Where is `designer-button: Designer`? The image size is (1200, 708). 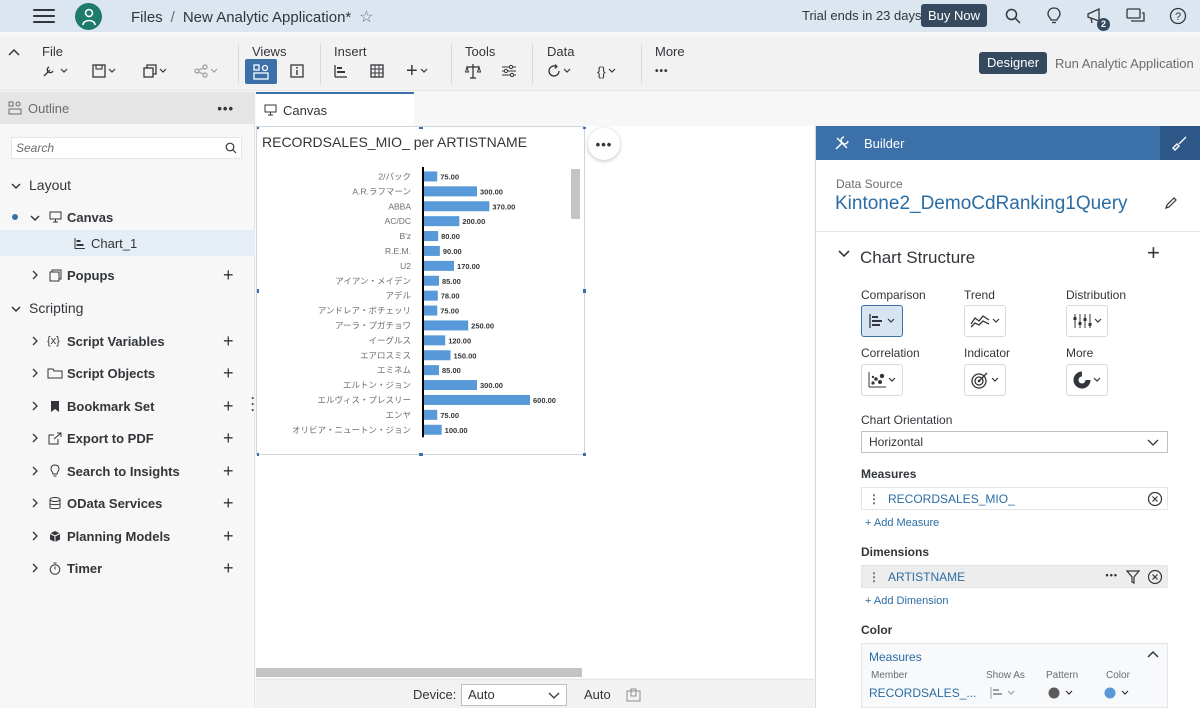 designer-button: Designer is located at coordinates (1013, 63).